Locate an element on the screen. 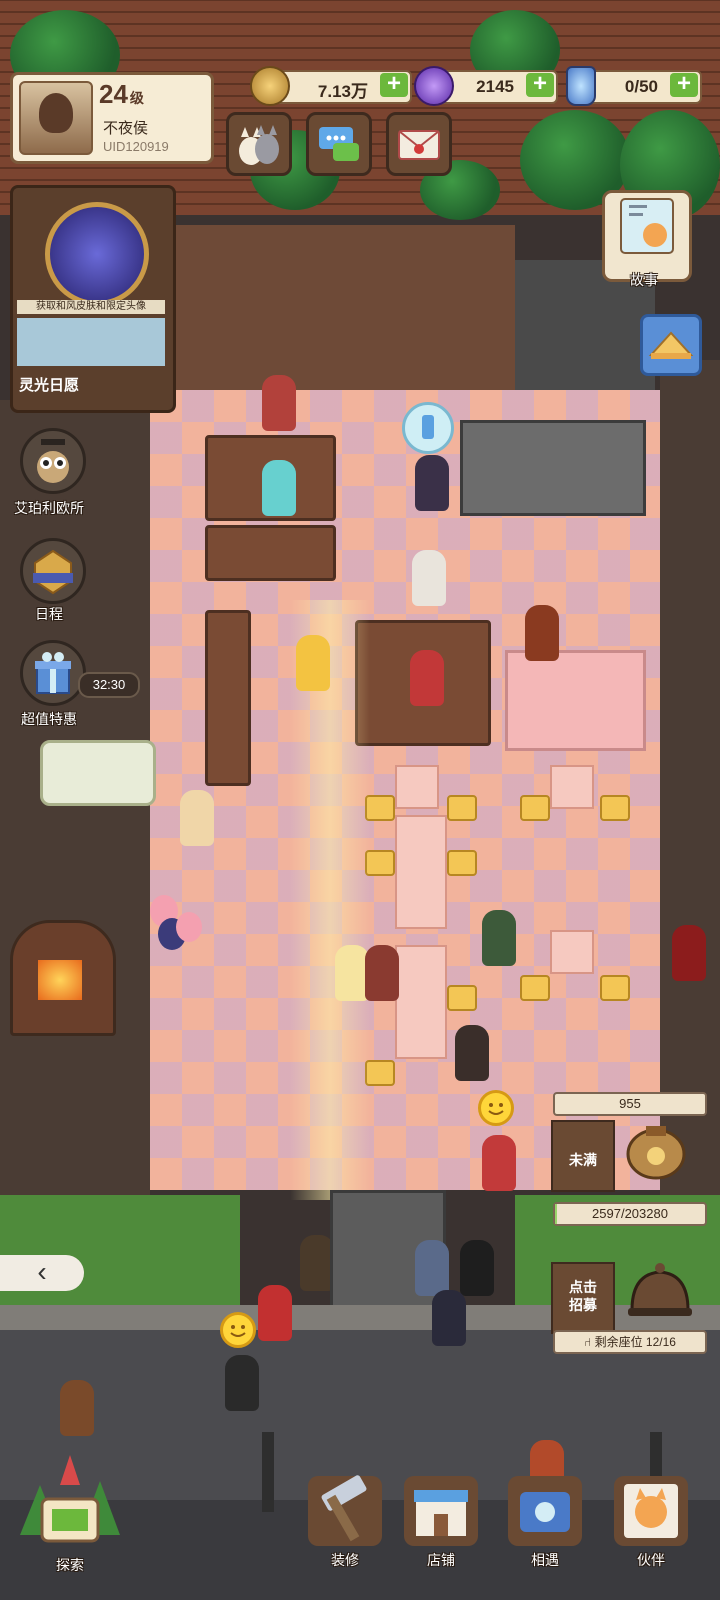 The image size is (720, 1600). side-label-owl: 艾珀利欧所 is located at coordinates (49, 508).